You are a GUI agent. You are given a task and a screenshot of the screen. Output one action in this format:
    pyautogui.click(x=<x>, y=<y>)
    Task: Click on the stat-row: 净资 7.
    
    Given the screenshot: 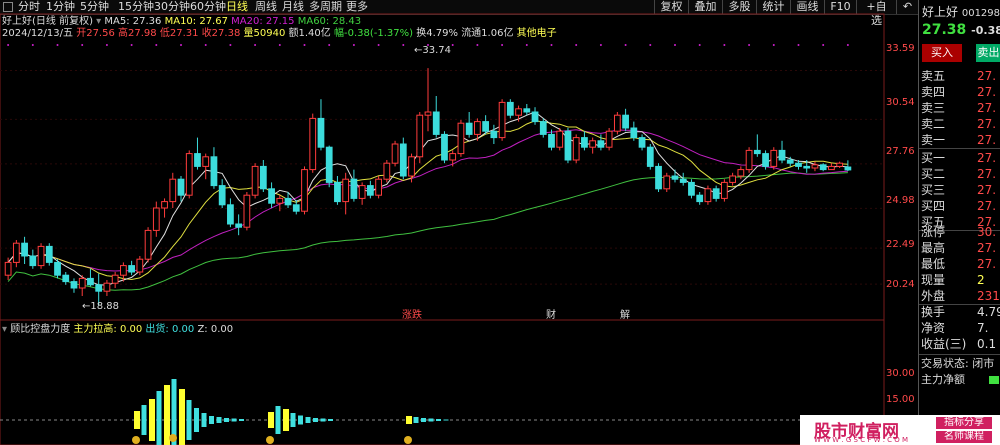 What is the action you would take?
    pyautogui.click(x=960, y=328)
    